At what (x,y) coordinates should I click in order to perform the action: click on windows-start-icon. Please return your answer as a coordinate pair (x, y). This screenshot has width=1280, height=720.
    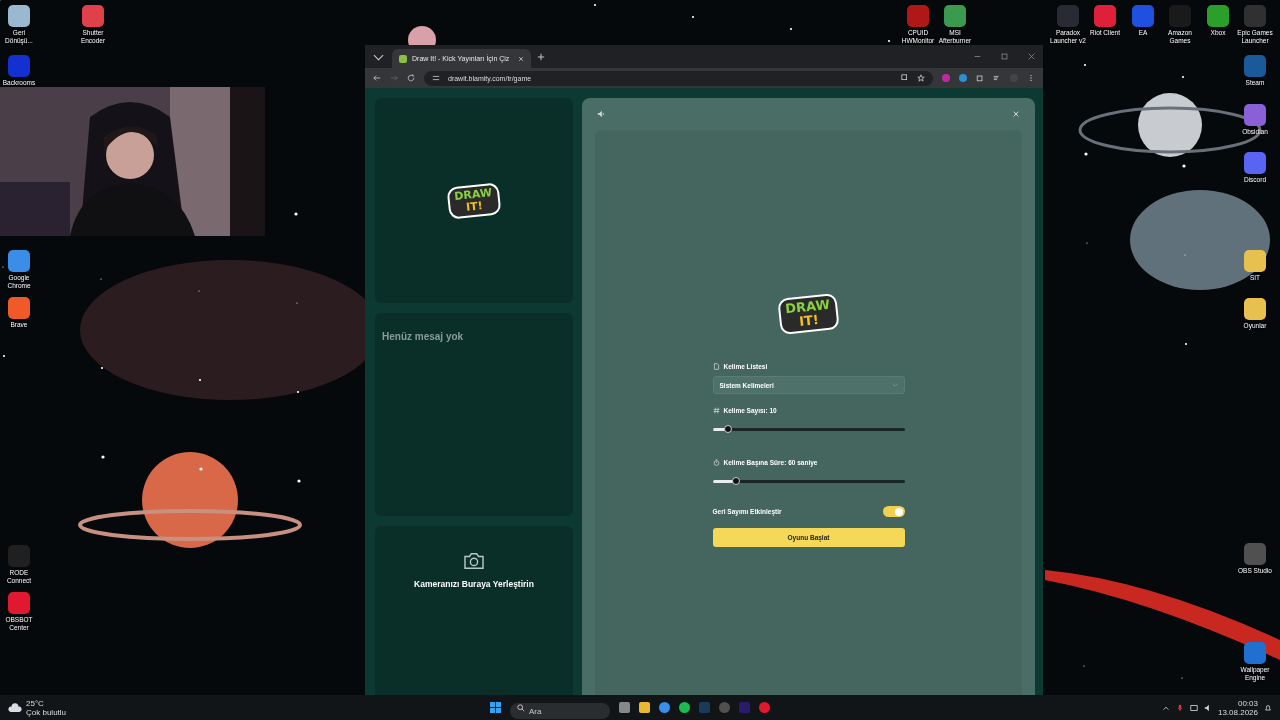
    Looking at the image, I should click on (495, 707).